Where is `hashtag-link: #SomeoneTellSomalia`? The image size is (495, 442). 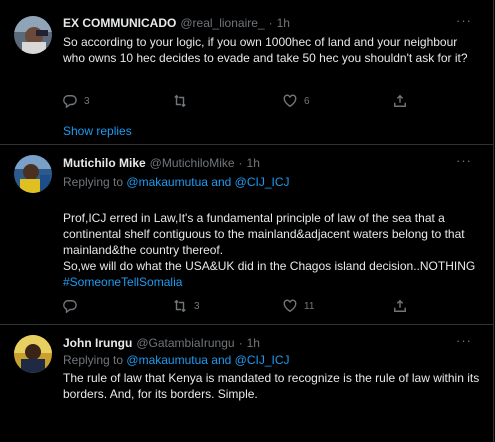
hashtag-link: #SomeoneTellSomalia is located at coordinates (271, 282).